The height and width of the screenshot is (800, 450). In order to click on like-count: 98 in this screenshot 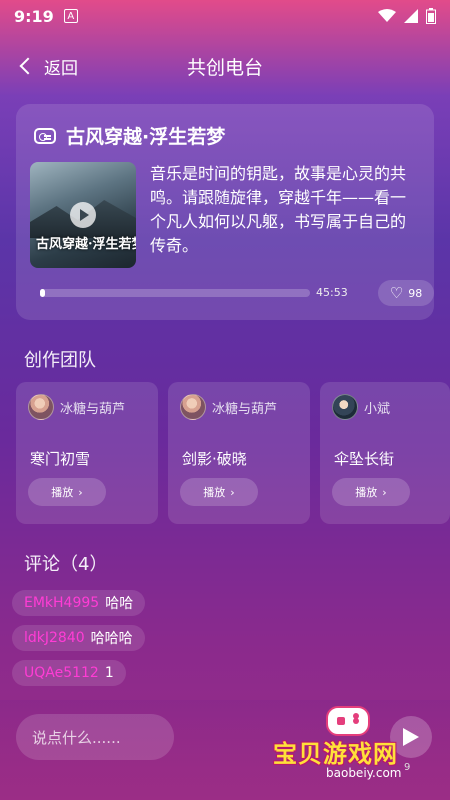, I will do `click(415, 293)`.